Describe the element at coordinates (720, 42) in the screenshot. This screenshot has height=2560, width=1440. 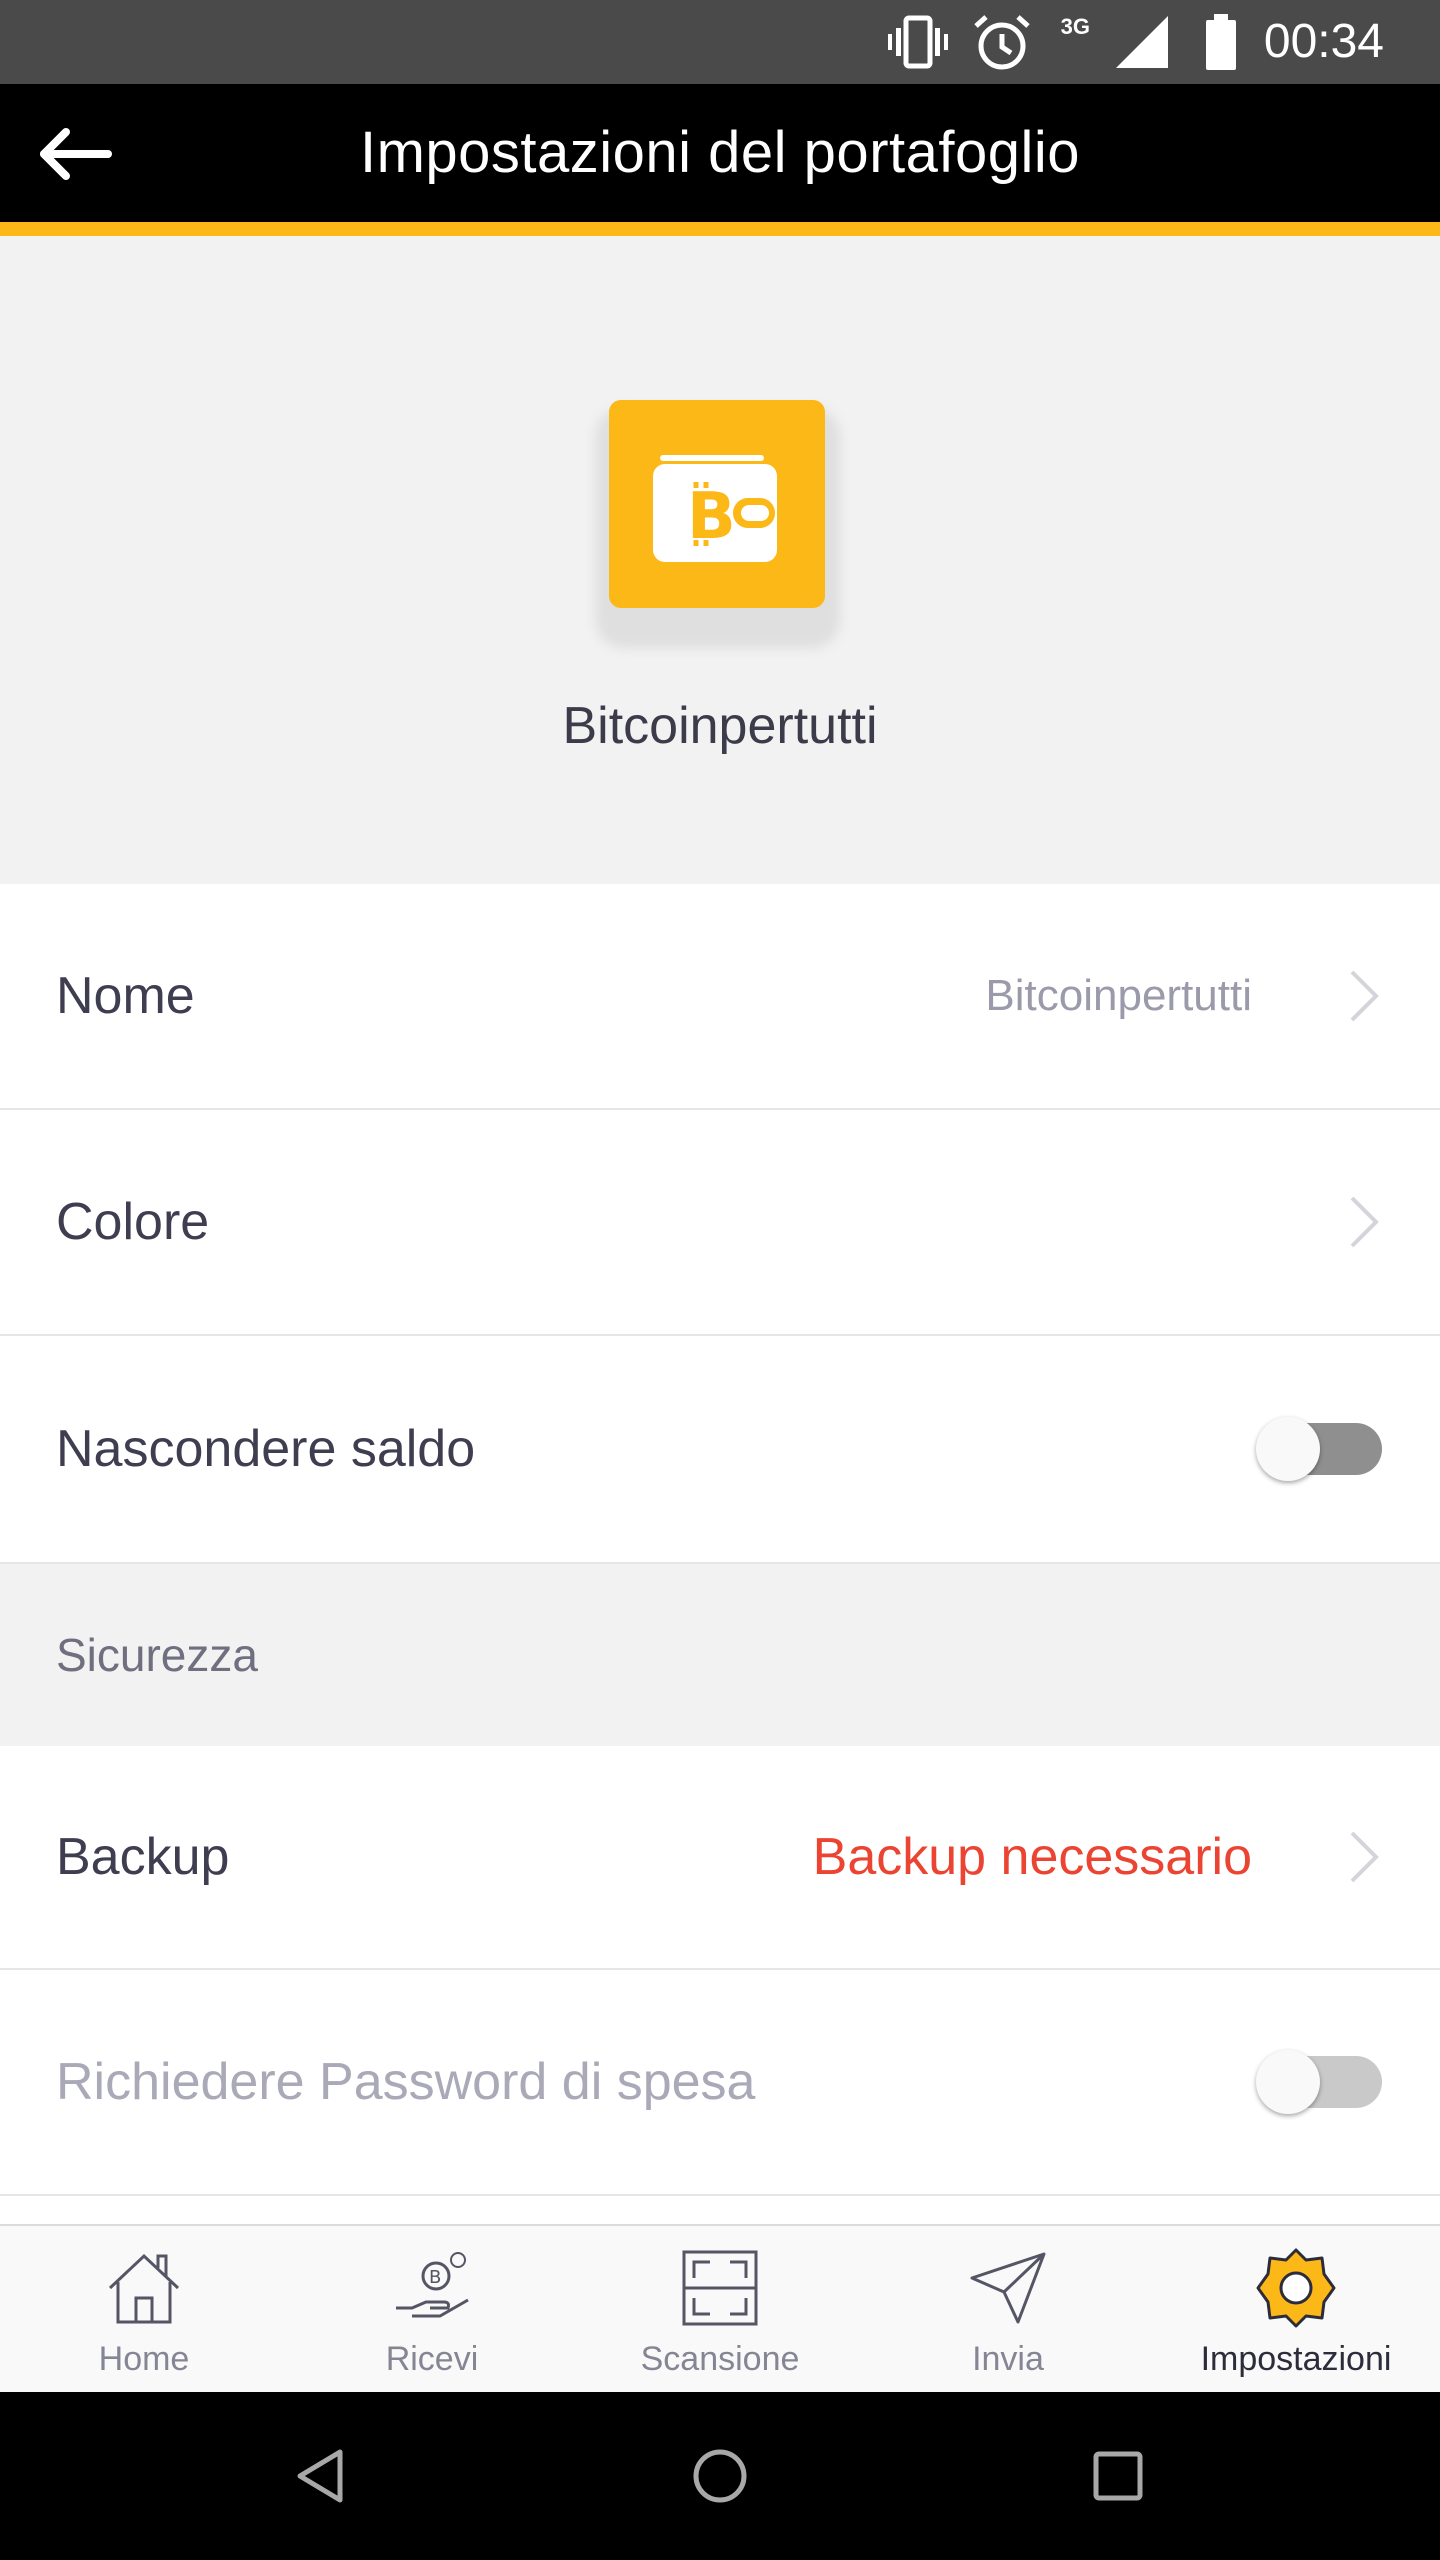
I see `status-bar: 3G 00:34` at that location.